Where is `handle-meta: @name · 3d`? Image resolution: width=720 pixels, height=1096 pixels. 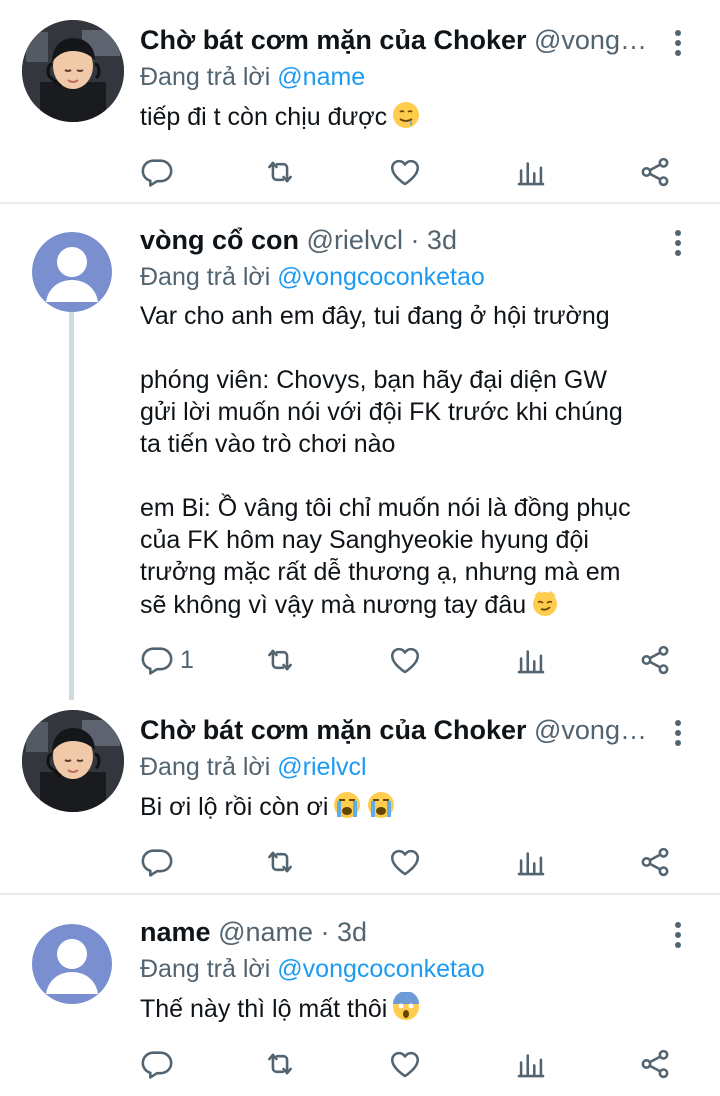 handle-meta: @name · 3d is located at coordinates (293, 932).